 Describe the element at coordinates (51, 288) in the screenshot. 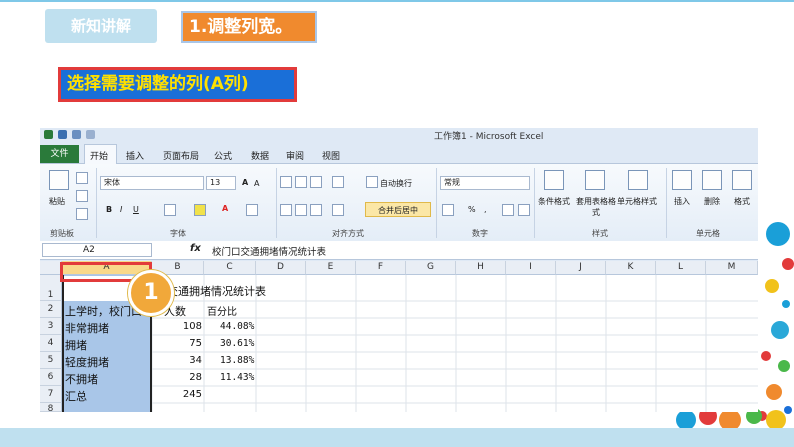

I see `row-header-1: 1` at that location.